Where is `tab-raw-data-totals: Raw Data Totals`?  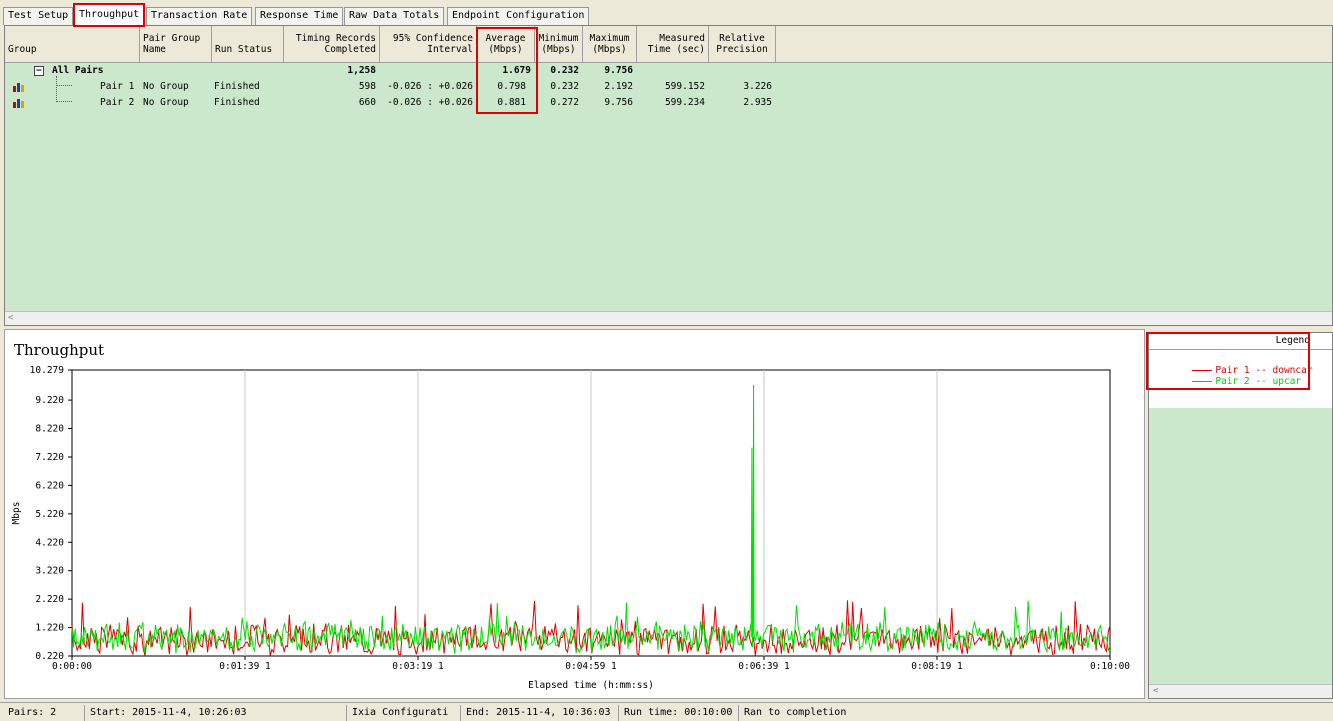
tab-raw-data-totals: Raw Data Totals is located at coordinates (394, 16).